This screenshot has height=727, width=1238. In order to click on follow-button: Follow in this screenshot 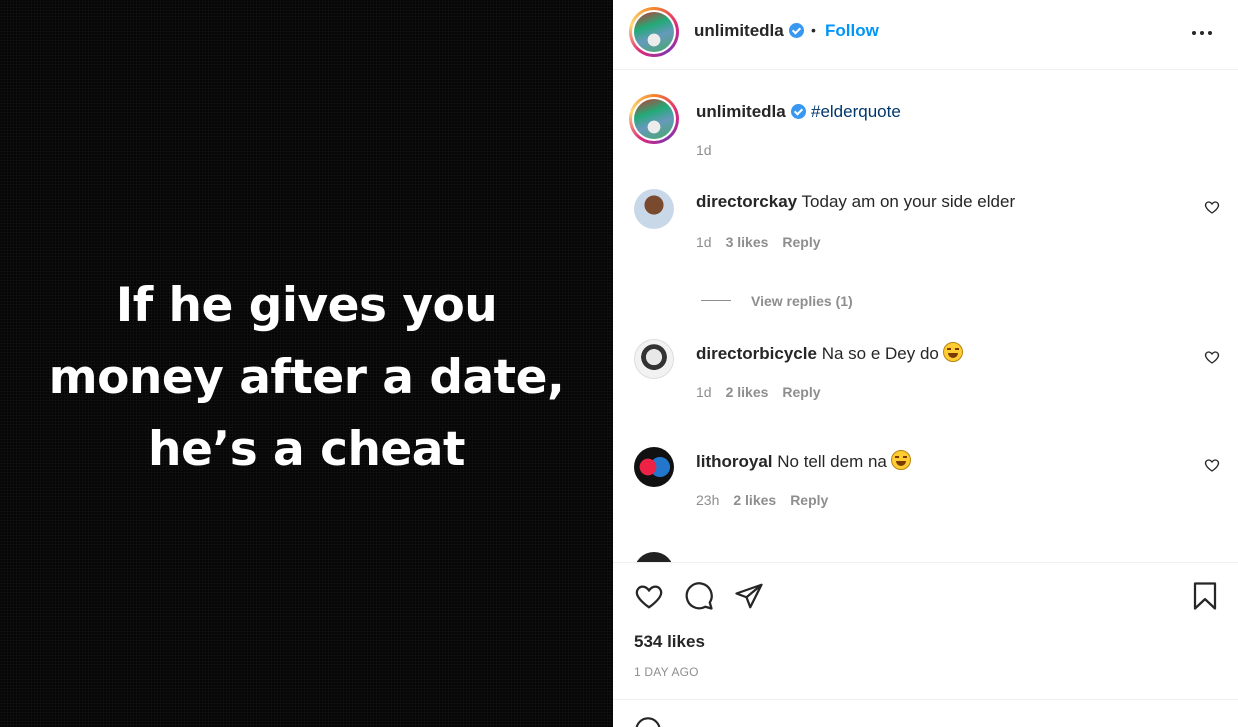, I will do `click(852, 31)`.